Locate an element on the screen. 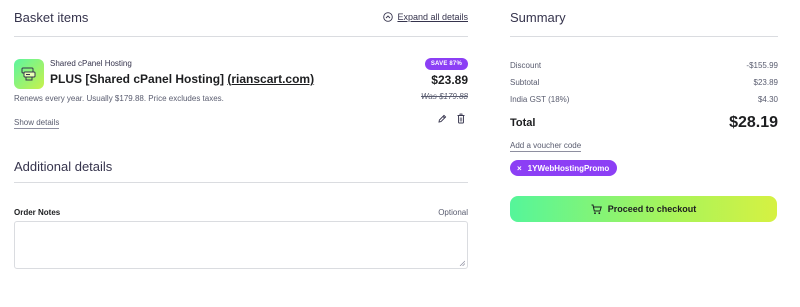 This screenshot has width=800, height=307. discount-badge: SAVE 87% is located at coordinates (446, 64).